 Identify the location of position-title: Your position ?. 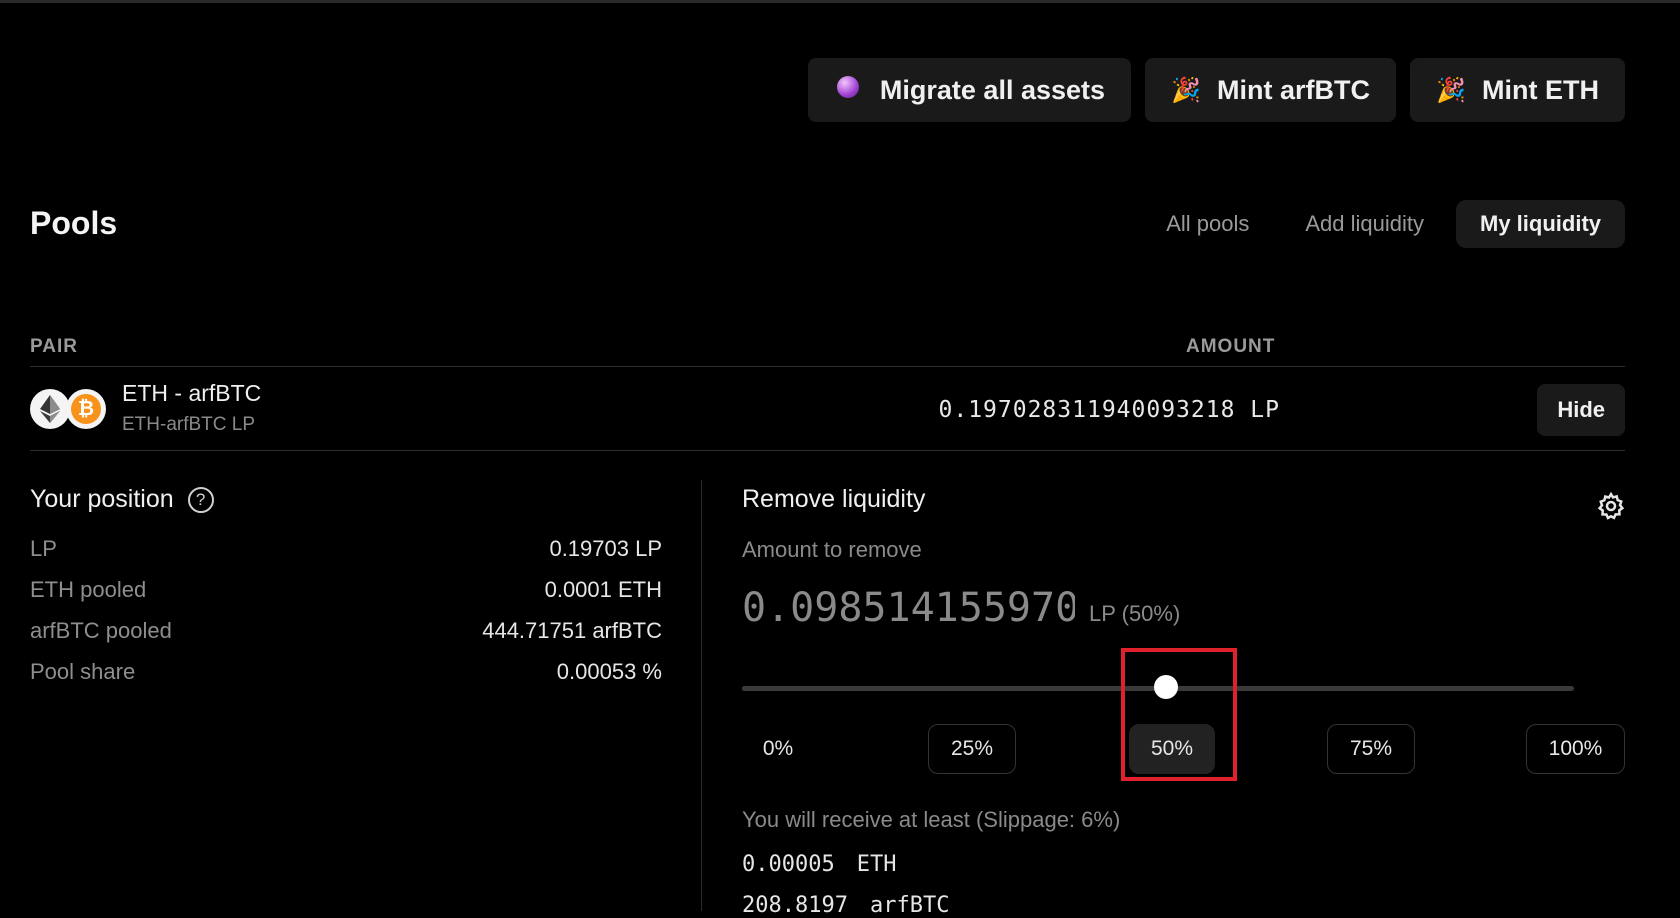
(122, 499).